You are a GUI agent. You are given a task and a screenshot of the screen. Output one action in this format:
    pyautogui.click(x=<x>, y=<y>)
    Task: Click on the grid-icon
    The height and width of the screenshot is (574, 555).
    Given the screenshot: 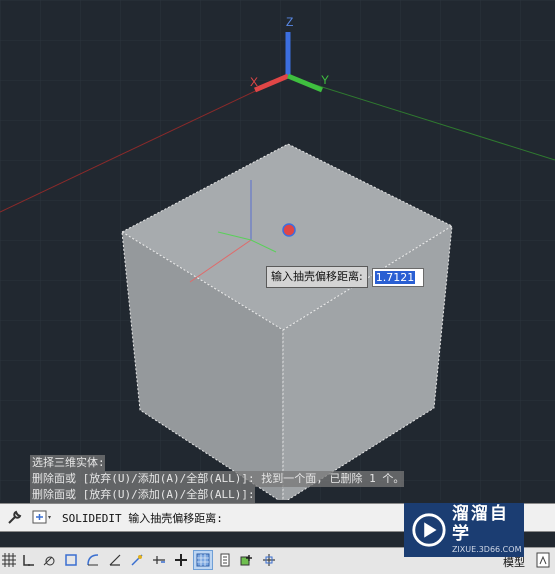 What is the action you would take?
    pyautogui.click(x=9, y=560)
    